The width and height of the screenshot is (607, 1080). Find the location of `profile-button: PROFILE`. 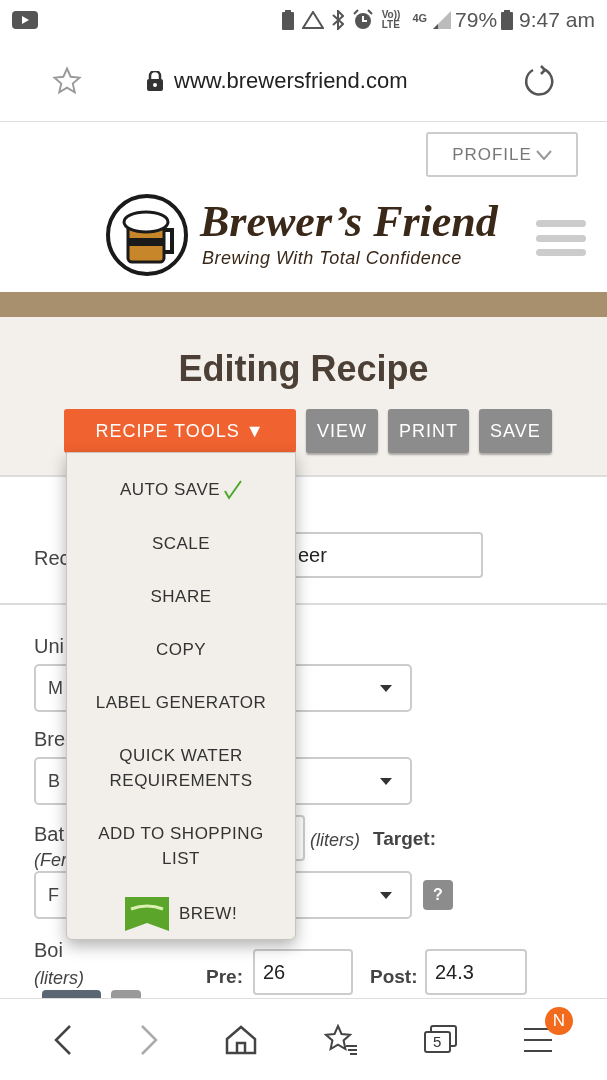

profile-button: PROFILE is located at coordinates (502, 154).